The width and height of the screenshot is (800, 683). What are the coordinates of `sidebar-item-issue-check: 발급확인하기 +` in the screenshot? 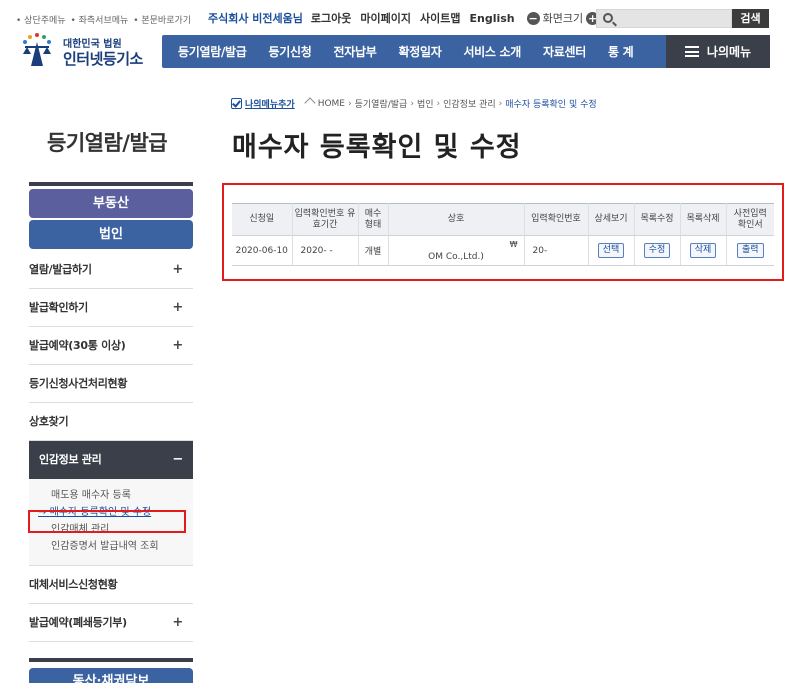 It's located at (111, 308).